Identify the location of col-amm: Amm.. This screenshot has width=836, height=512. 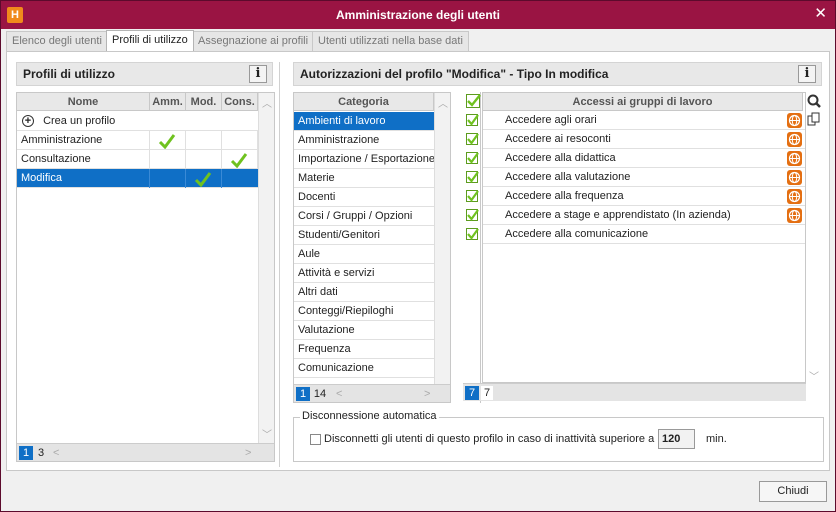
(168, 102).